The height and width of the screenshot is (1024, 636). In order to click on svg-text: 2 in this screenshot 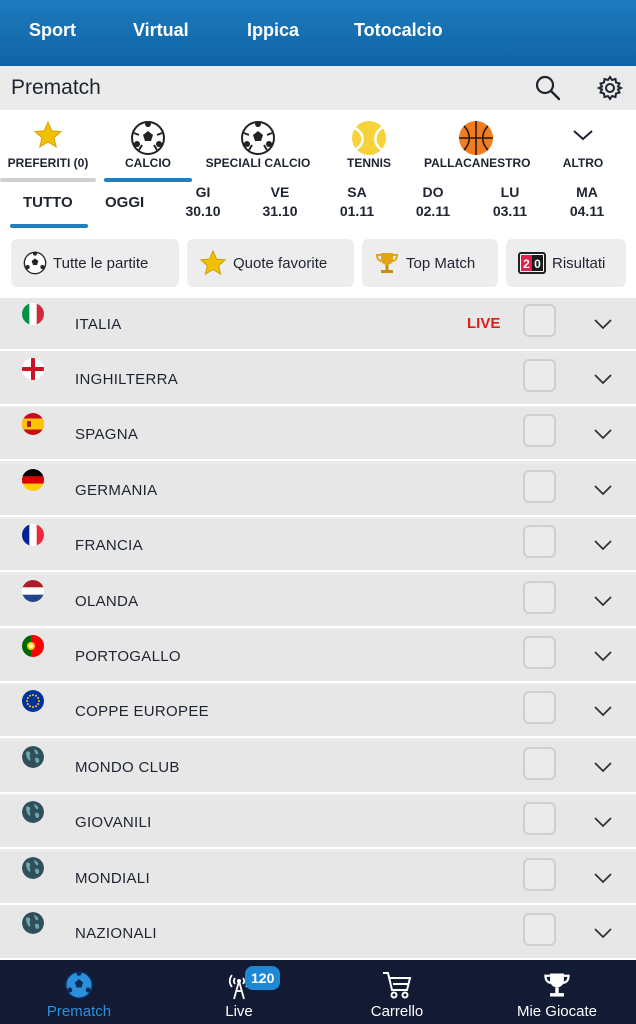, I will do `click(526, 264)`.